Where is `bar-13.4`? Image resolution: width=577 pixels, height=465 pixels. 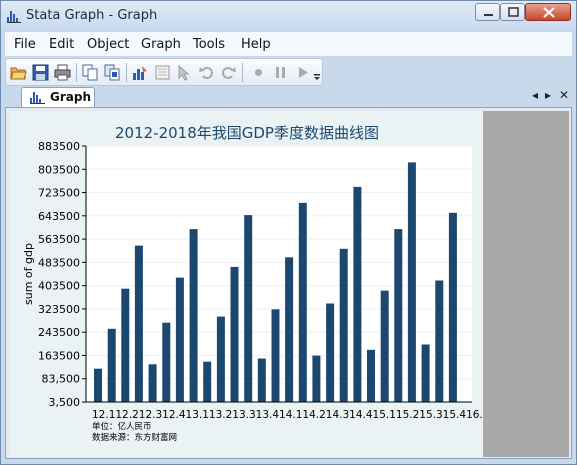 bar-13.4 is located at coordinates (193, 315).